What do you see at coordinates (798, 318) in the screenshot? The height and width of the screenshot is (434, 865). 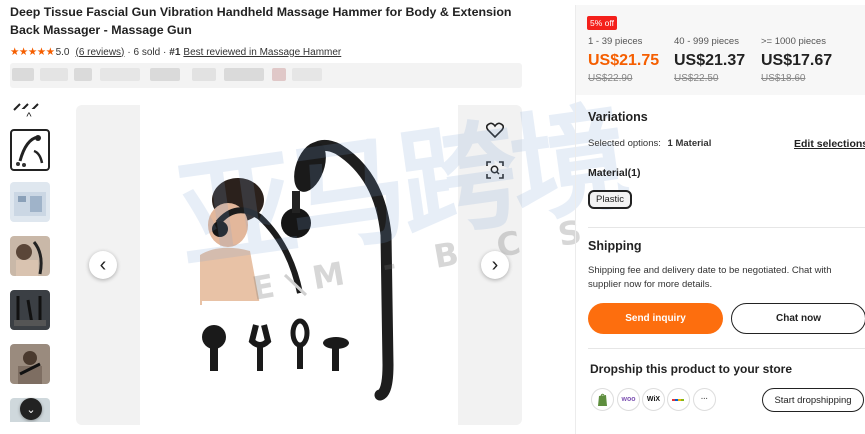 I see `chat-now-button: Chat now` at bounding box center [798, 318].